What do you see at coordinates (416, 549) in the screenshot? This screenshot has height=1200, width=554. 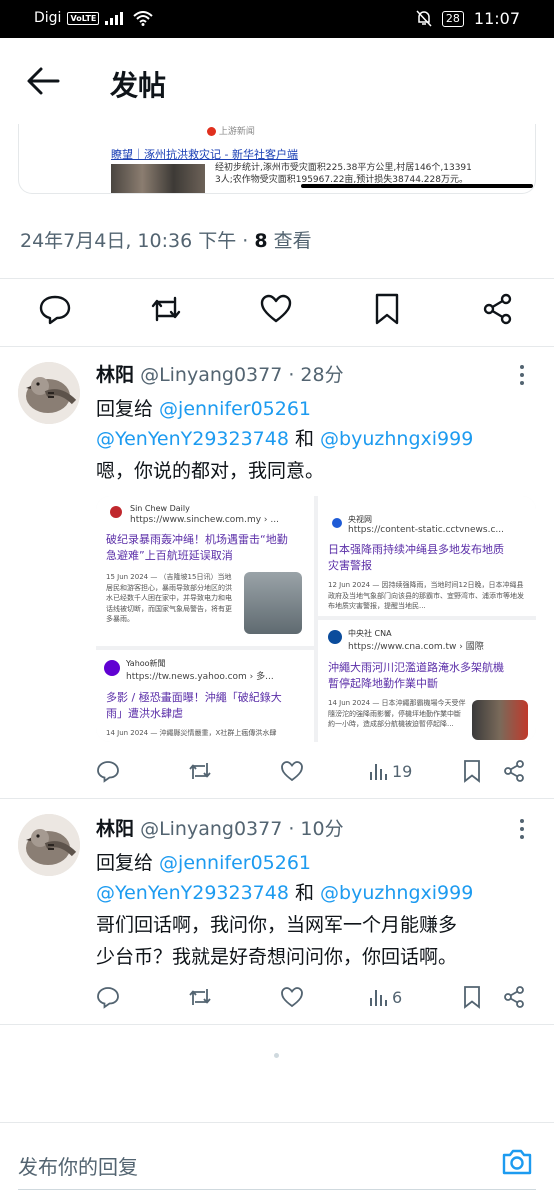 I see `news-title-line: 日本强降雨持续冲绳县多地发布地质` at bounding box center [416, 549].